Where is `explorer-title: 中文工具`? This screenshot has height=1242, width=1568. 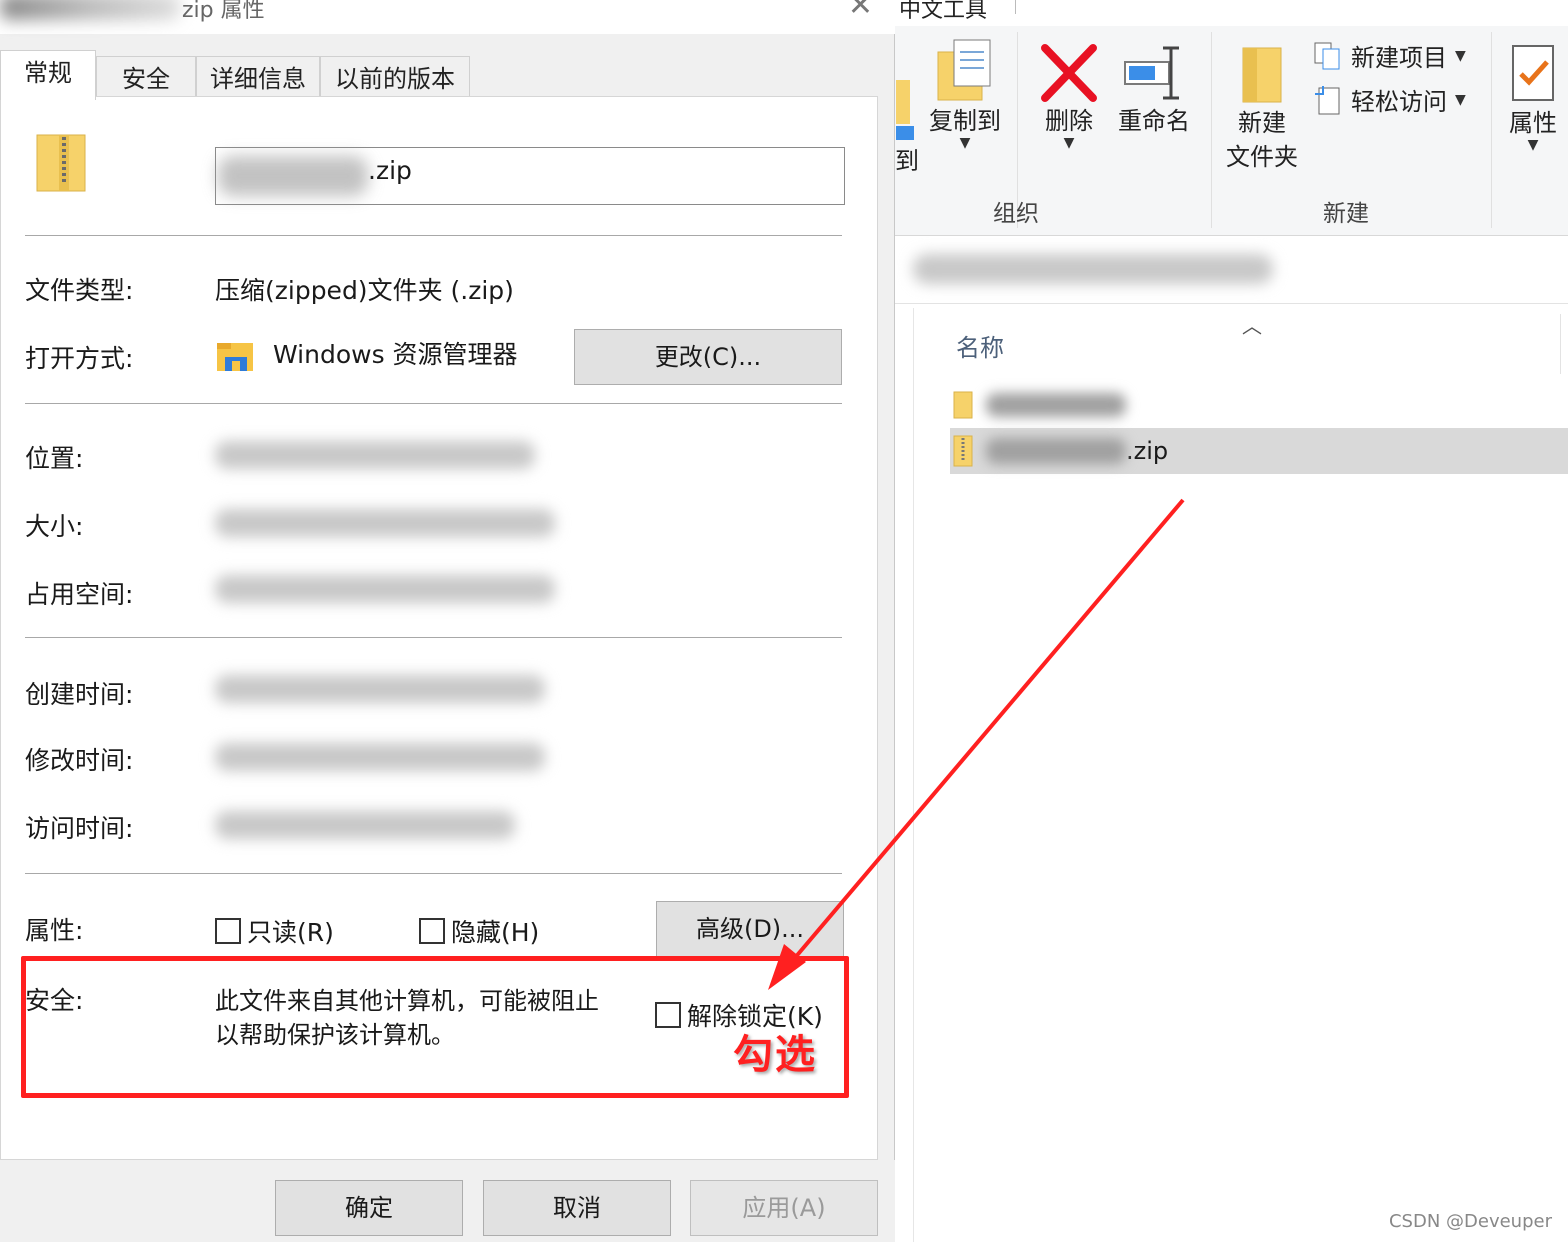 explorer-title: 中文工具 is located at coordinates (943, 11).